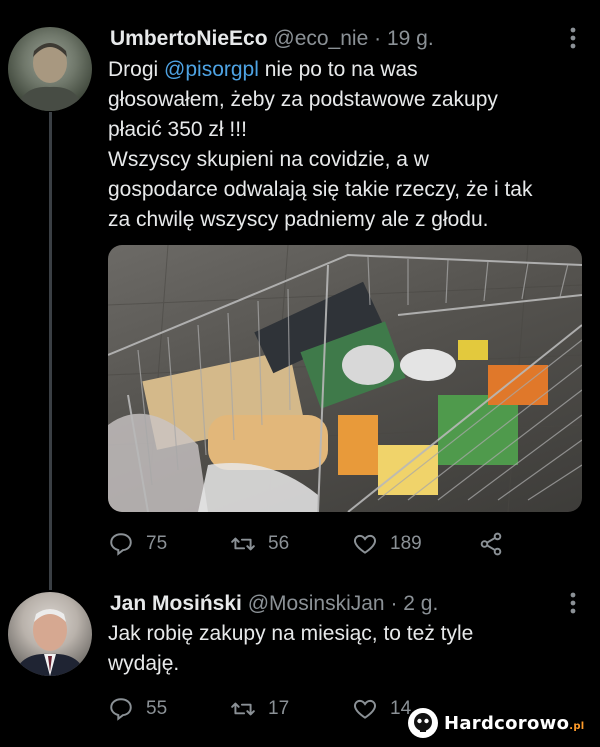 This screenshot has height=747, width=600. What do you see at coordinates (291, 544) in the screenshot?
I see `retweet-button: 56` at bounding box center [291, 544].